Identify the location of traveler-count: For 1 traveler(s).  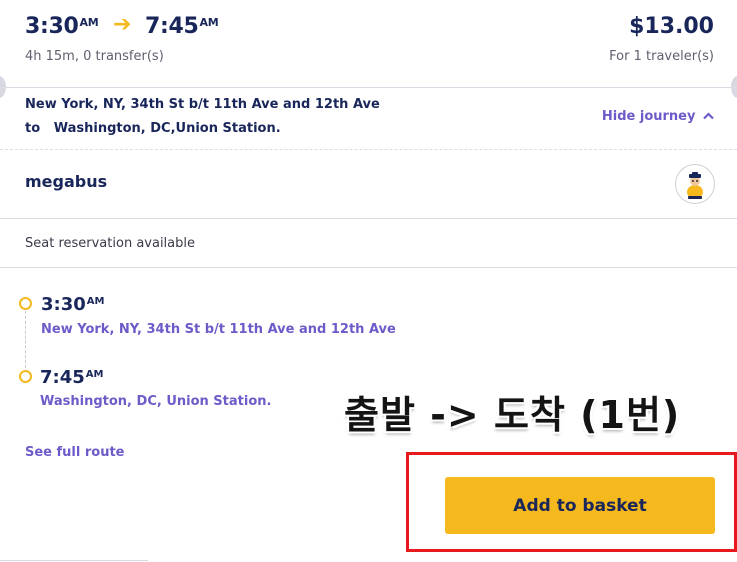
(661, 56).